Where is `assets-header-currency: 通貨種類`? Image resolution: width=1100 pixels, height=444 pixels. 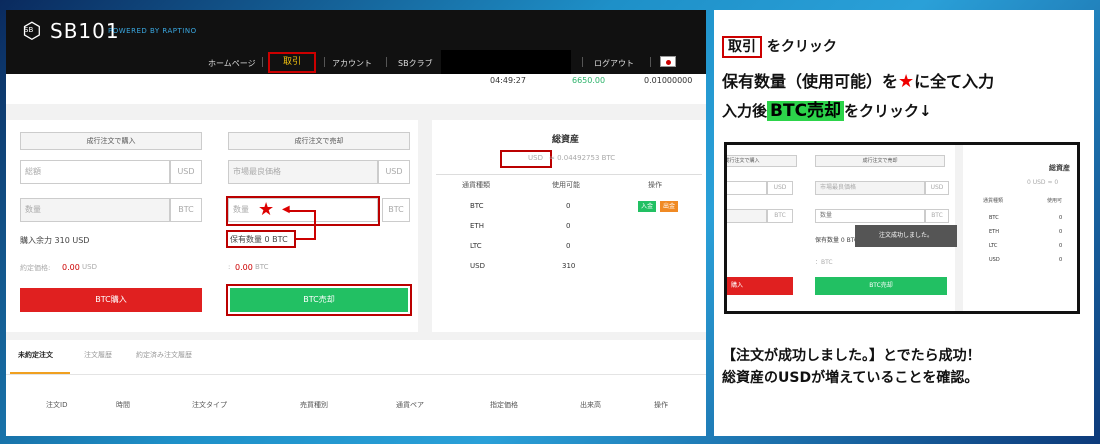 assets-header-currency: 通貨種類 is located at coordinates (476, 185).